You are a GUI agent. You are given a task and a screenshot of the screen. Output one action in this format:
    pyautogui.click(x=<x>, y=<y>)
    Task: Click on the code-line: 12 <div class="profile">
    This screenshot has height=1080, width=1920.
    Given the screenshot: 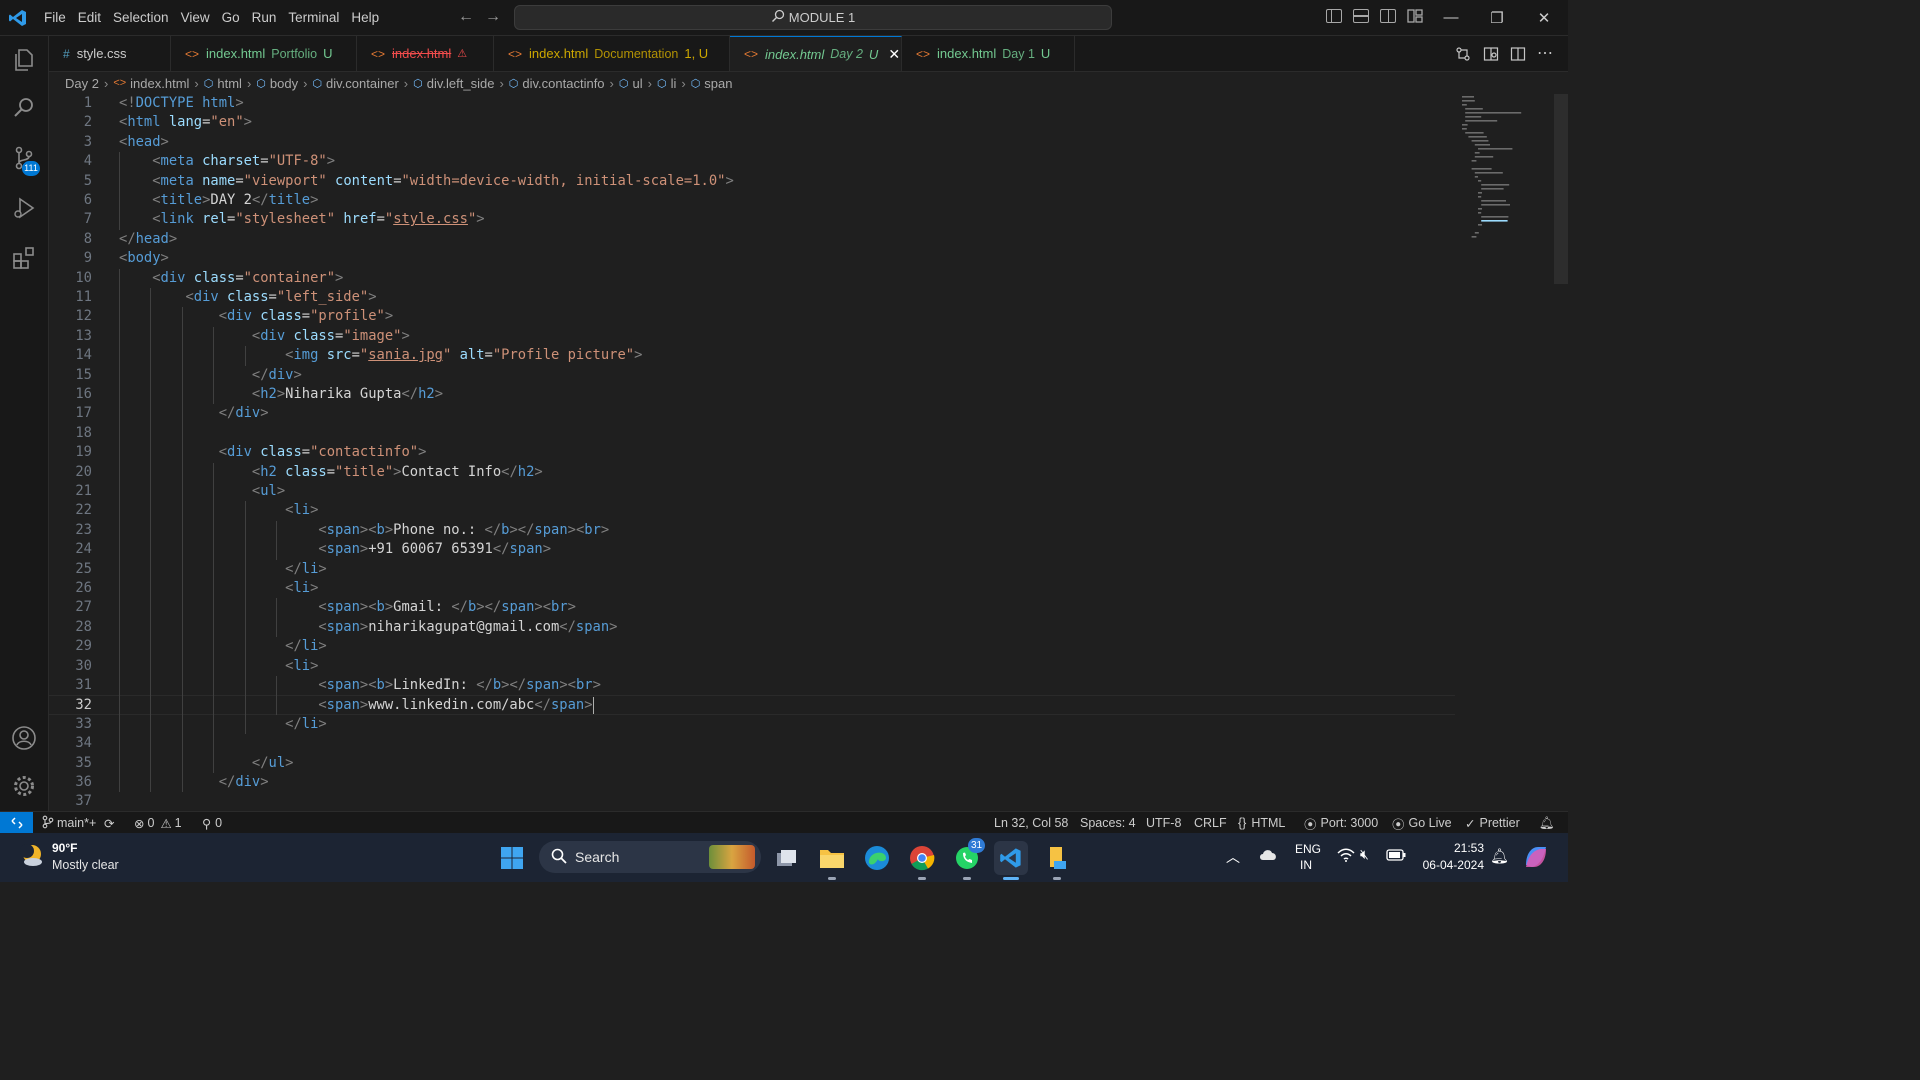 What is the action you would take?
    pyautogui.click(x=752, y=316)
    